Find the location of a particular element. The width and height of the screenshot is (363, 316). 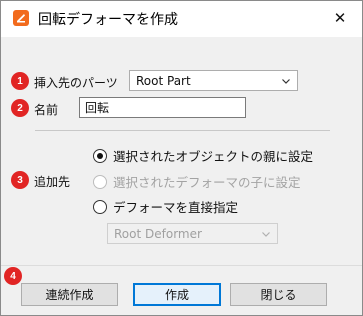

radio-label-parent-of-selected: 選択されたオブジェクトの親に設定 is located at coordinates (213, 156).